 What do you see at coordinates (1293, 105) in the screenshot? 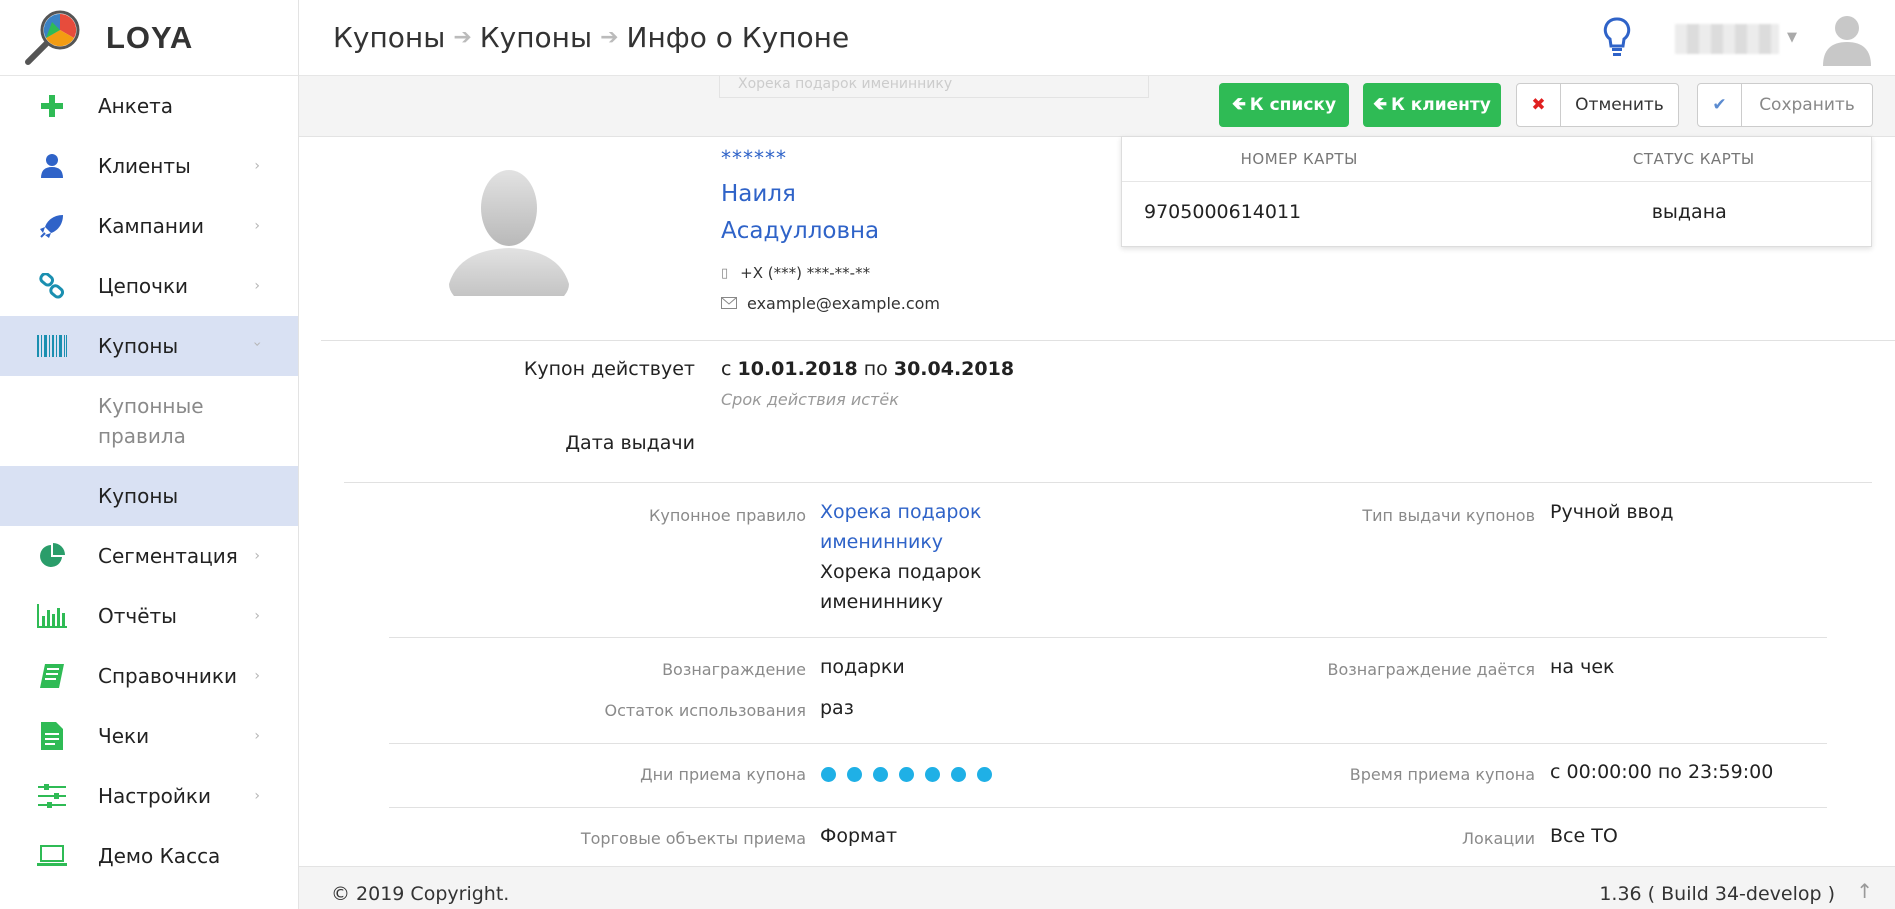
I see `to-list-label: К списку` at bounding box center [1293, 105].